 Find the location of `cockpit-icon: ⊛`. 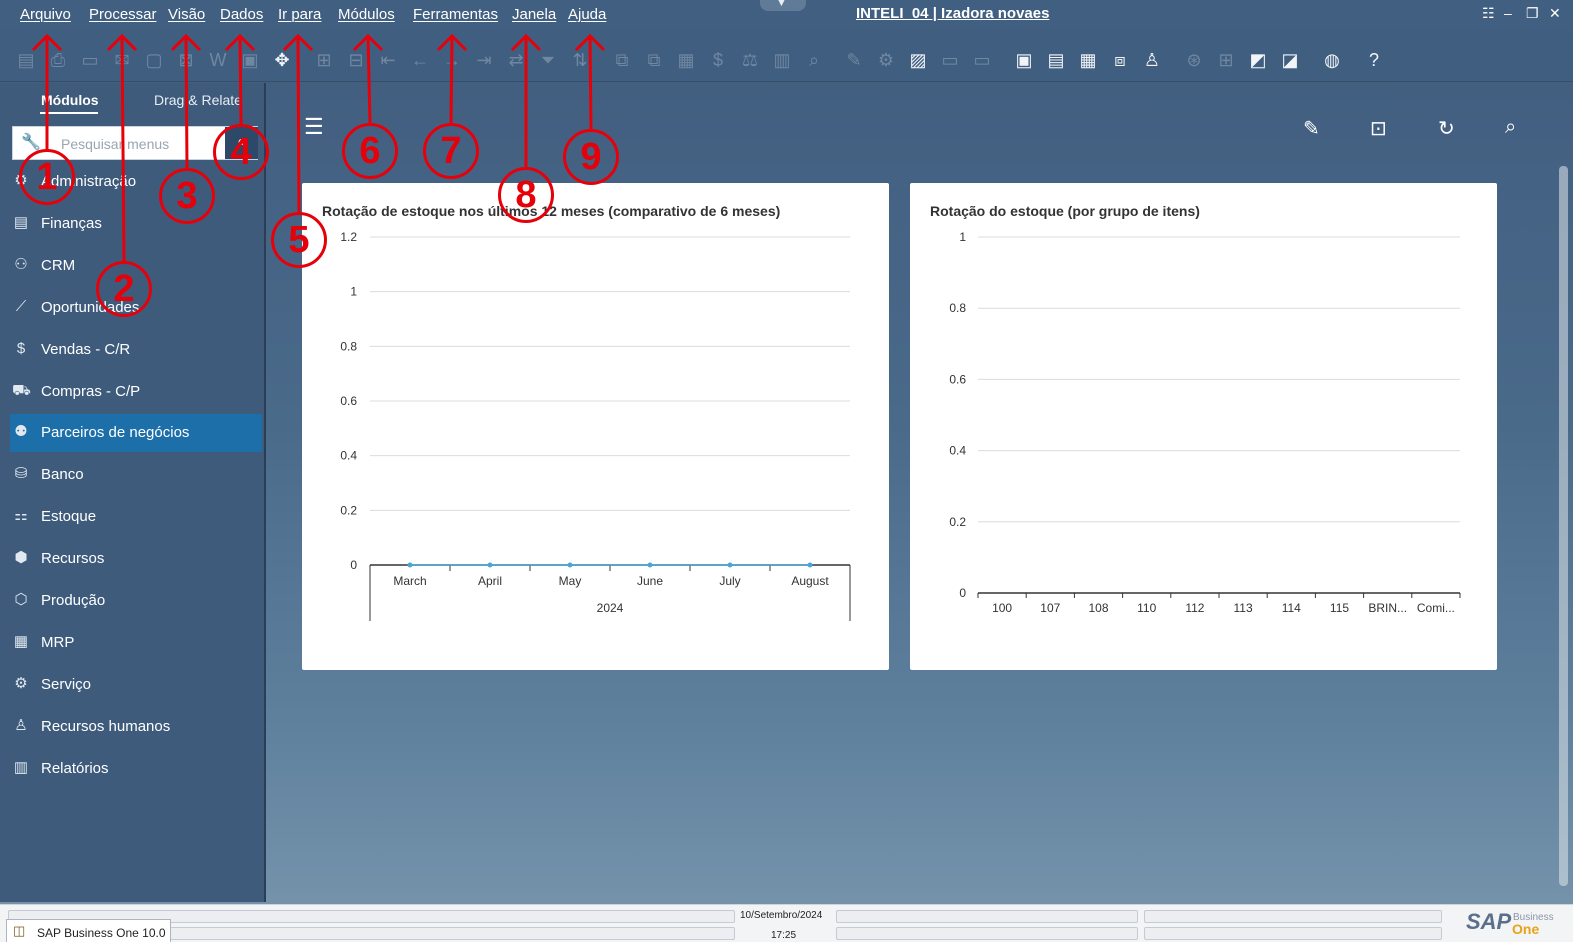

cockpit-icon: ⊛ is located at coordinates (1194, 60).